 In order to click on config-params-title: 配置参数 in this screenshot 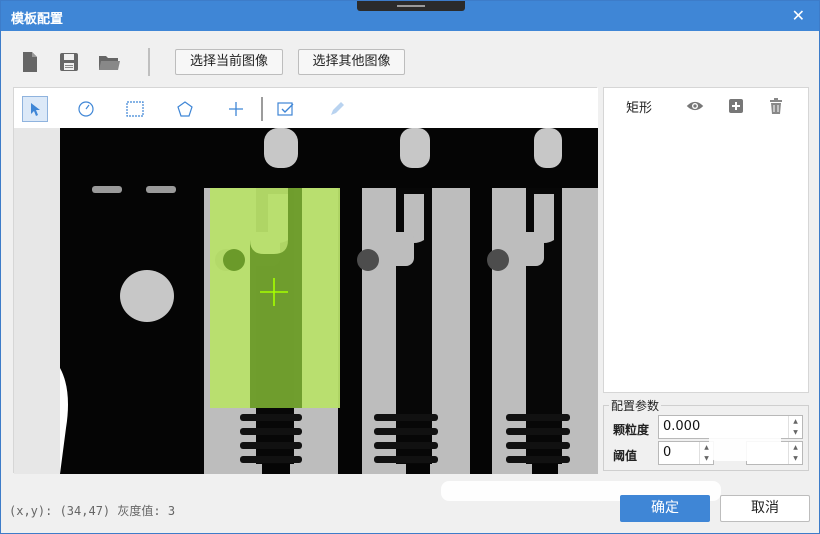, I will do `click(635, 405)`.